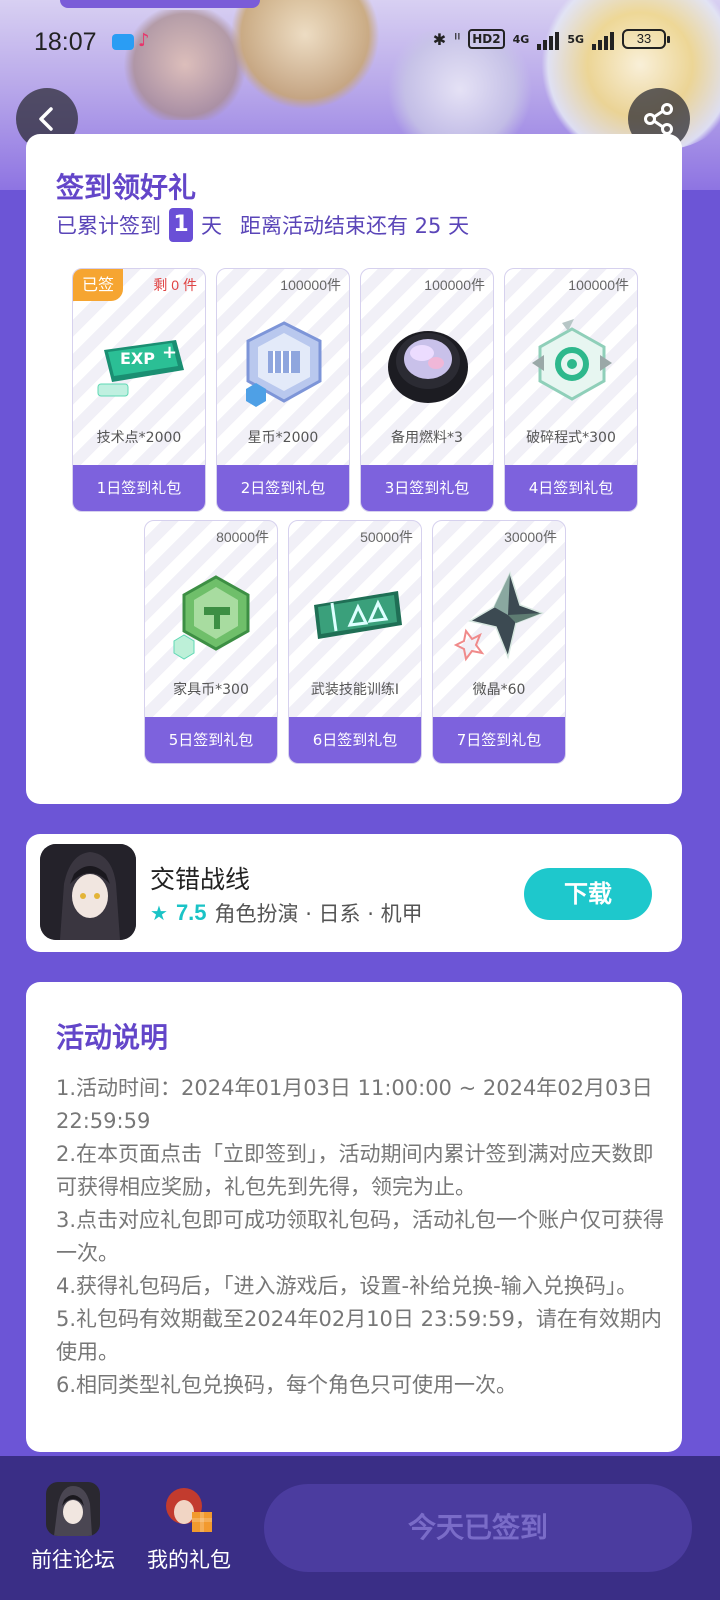  I want to click on gift-name: 微晶*60, so click(499, 690).